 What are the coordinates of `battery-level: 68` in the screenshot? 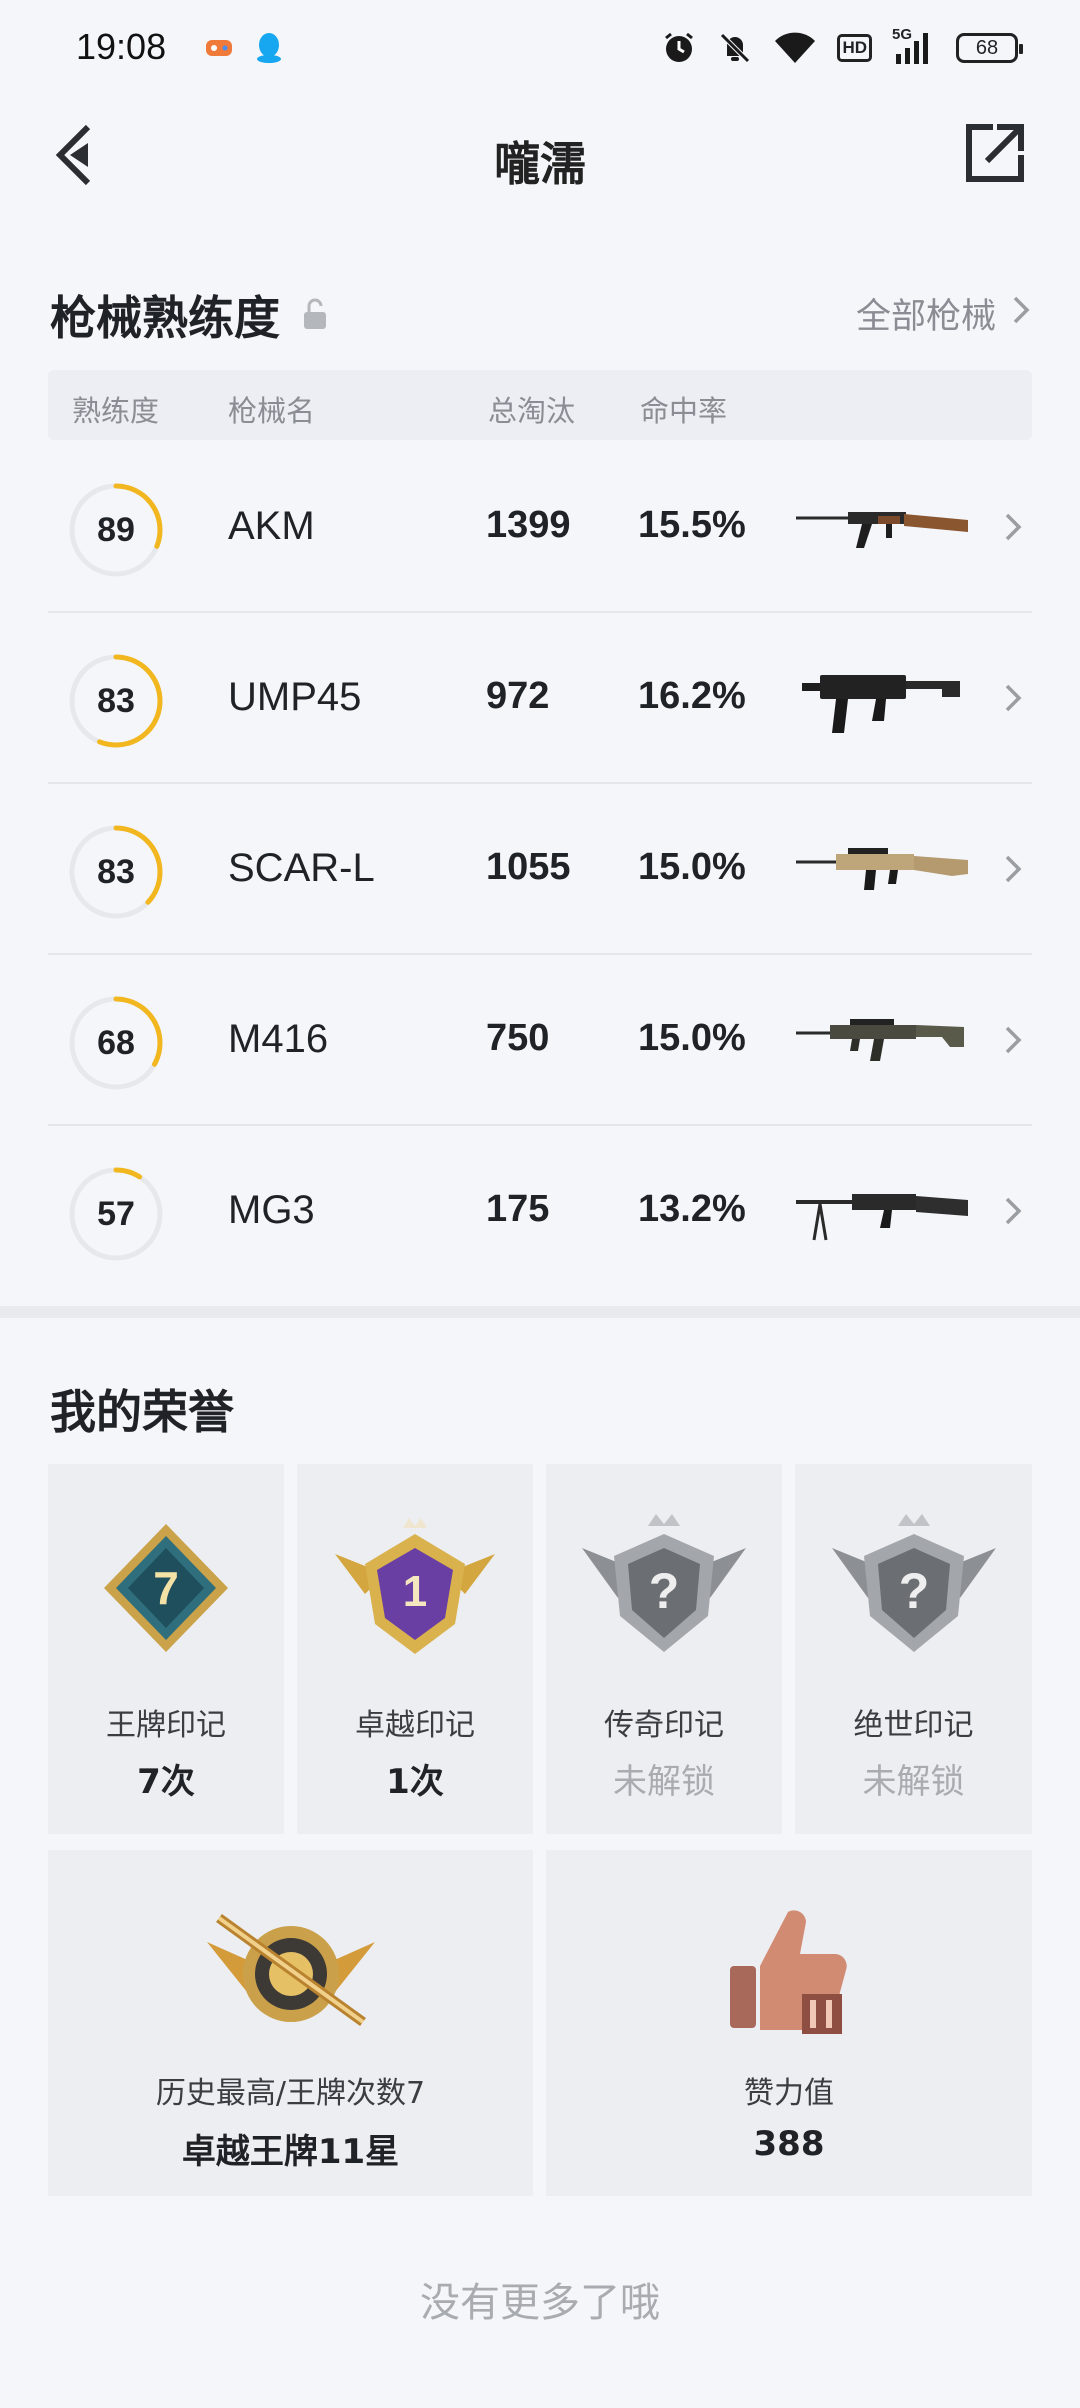 It's located at (989, 48).